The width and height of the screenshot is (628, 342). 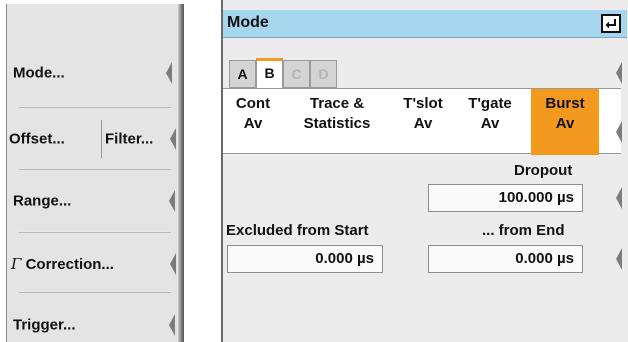 I want to click on excluded-end-field: 0.000 µs, so click(x=505, y=259).